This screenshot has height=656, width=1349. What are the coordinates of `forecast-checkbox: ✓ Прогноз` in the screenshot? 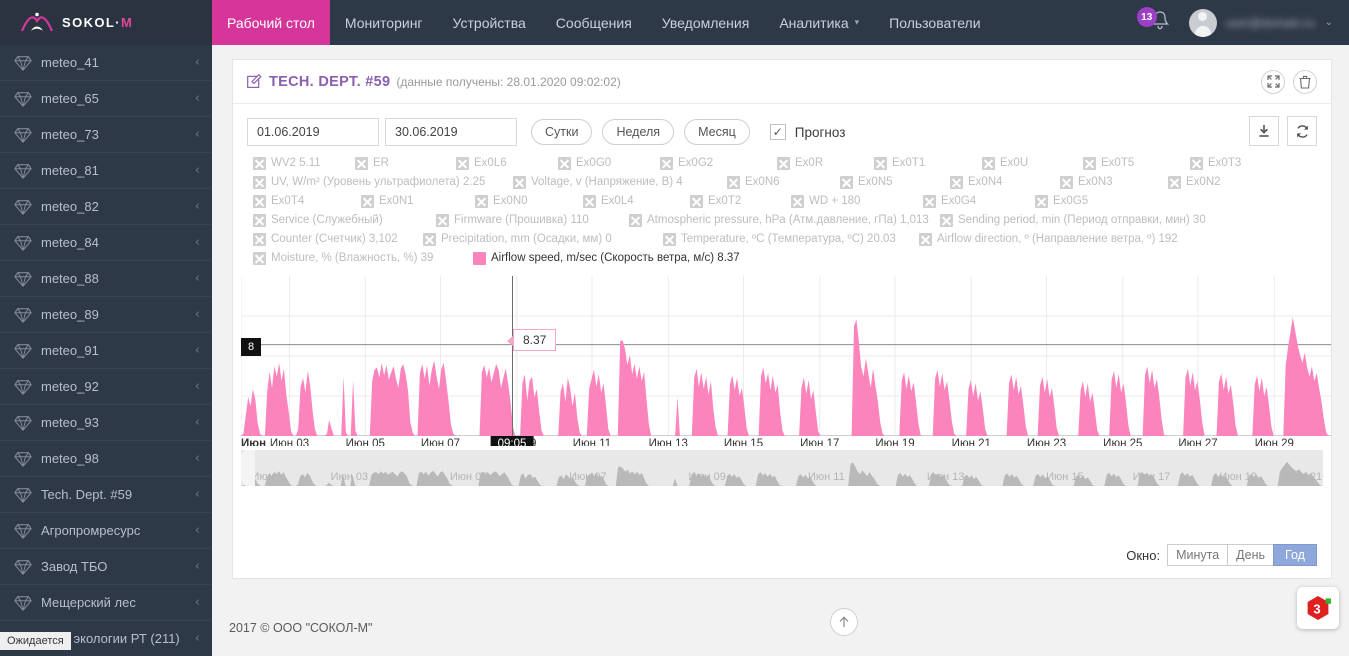 It's located at (807, 132).